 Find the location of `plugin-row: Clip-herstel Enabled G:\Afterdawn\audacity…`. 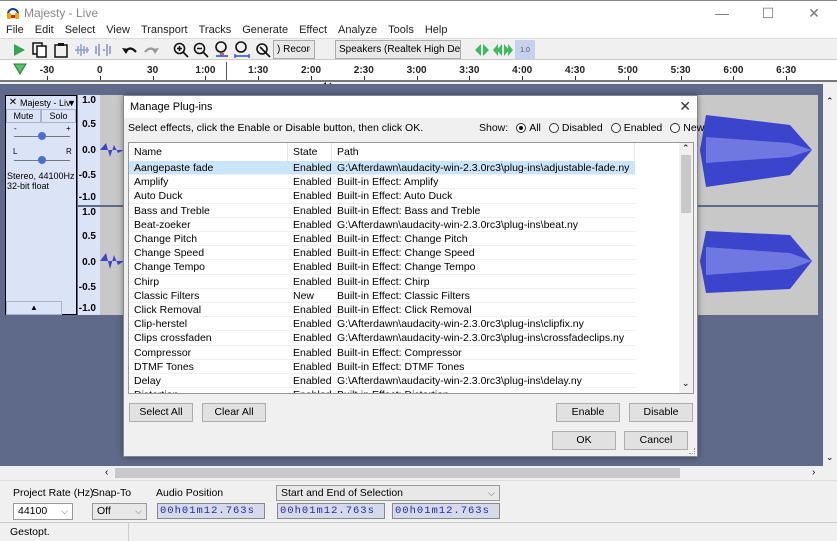

plugin-row: Clip-herstel Enabled G:\Afterdawn\audacity… is located at coordinates (382, 324).